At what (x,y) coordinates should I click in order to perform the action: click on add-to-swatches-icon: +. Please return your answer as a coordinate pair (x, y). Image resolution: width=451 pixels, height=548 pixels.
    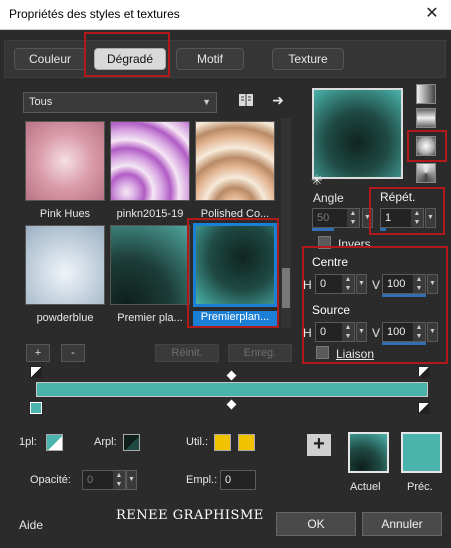
    Looking at the image, I should click on (319, 445).